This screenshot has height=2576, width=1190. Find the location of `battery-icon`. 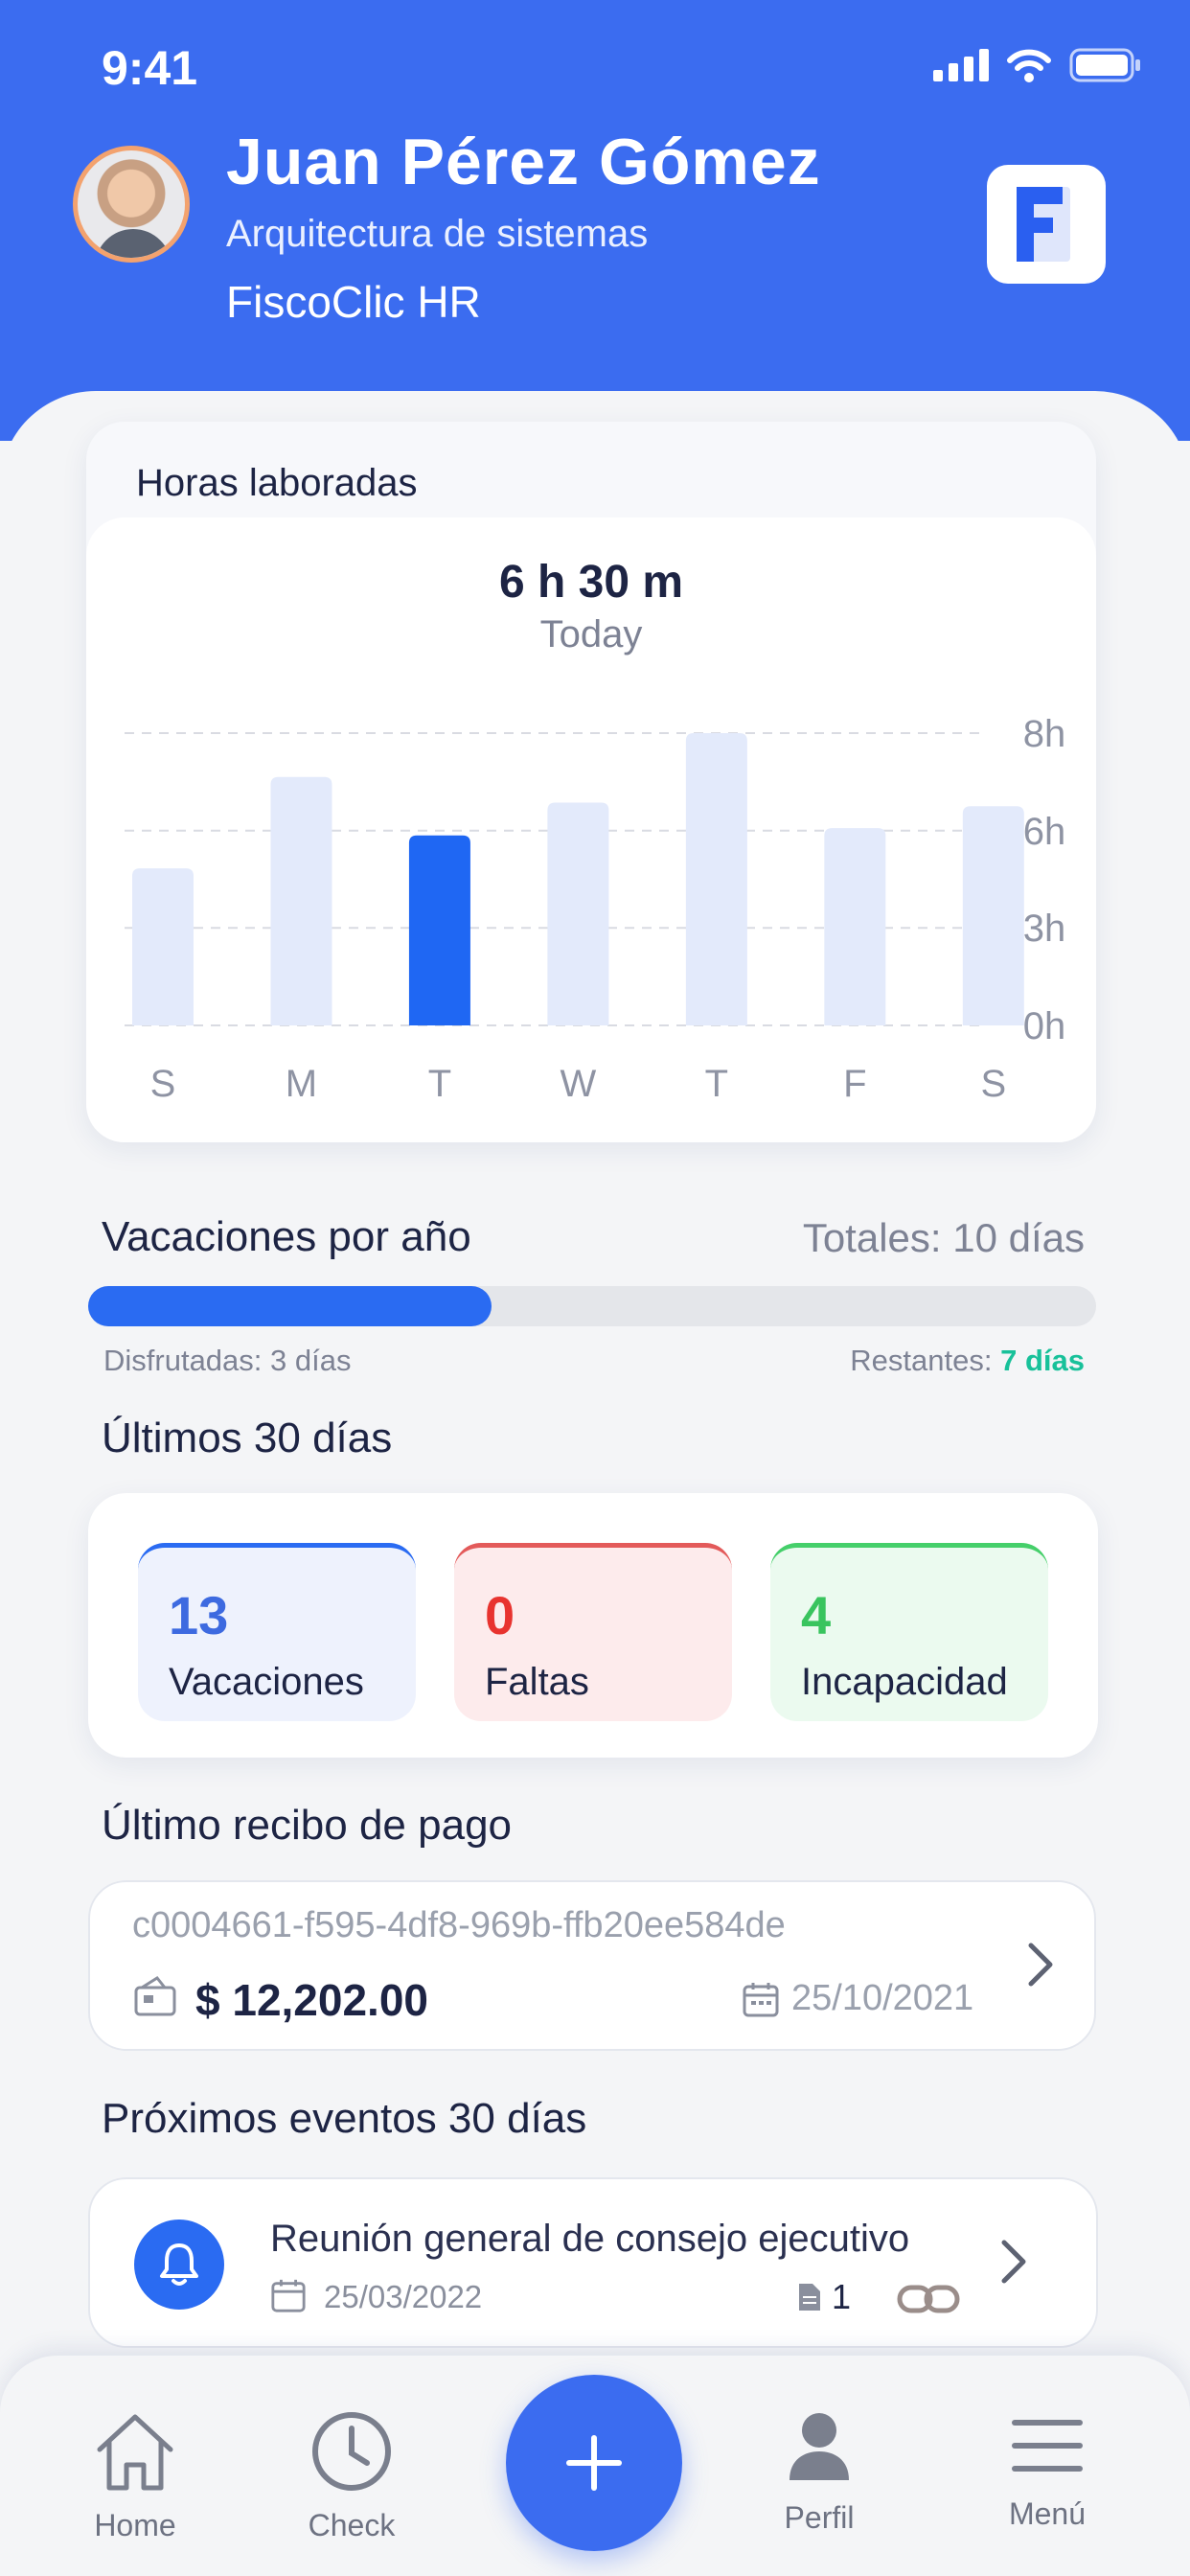

battery-icon is located at coordinates (1104, 65).